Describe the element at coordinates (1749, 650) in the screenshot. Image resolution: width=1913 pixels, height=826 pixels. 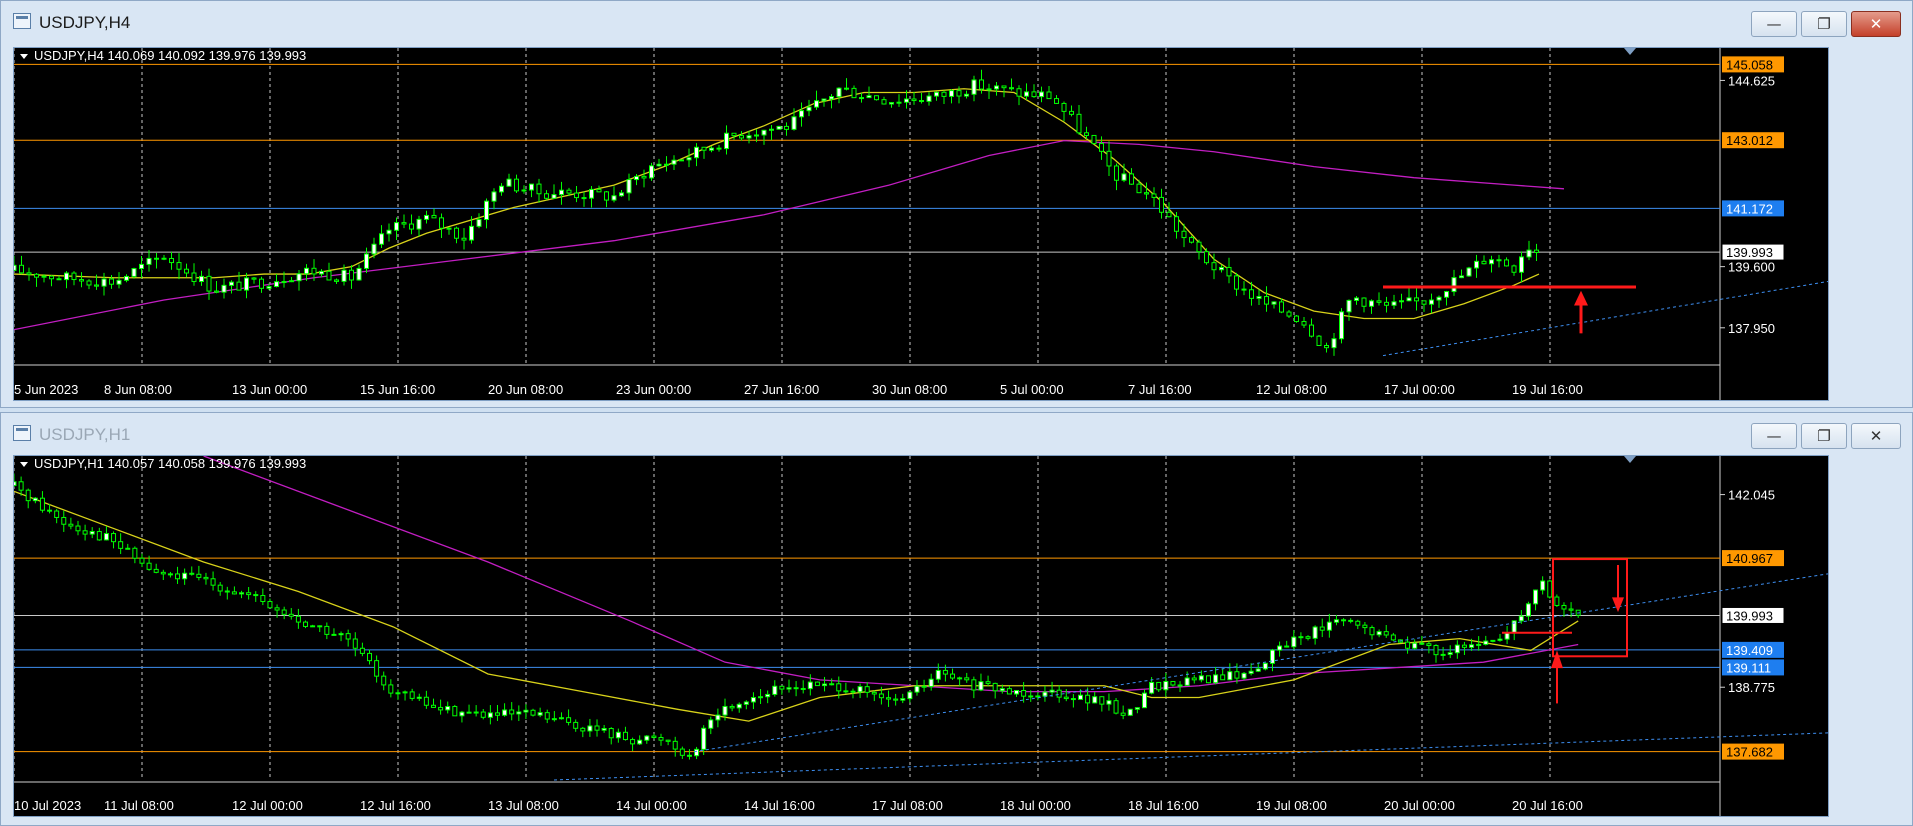
I see `price-label: 139.409` at that location.